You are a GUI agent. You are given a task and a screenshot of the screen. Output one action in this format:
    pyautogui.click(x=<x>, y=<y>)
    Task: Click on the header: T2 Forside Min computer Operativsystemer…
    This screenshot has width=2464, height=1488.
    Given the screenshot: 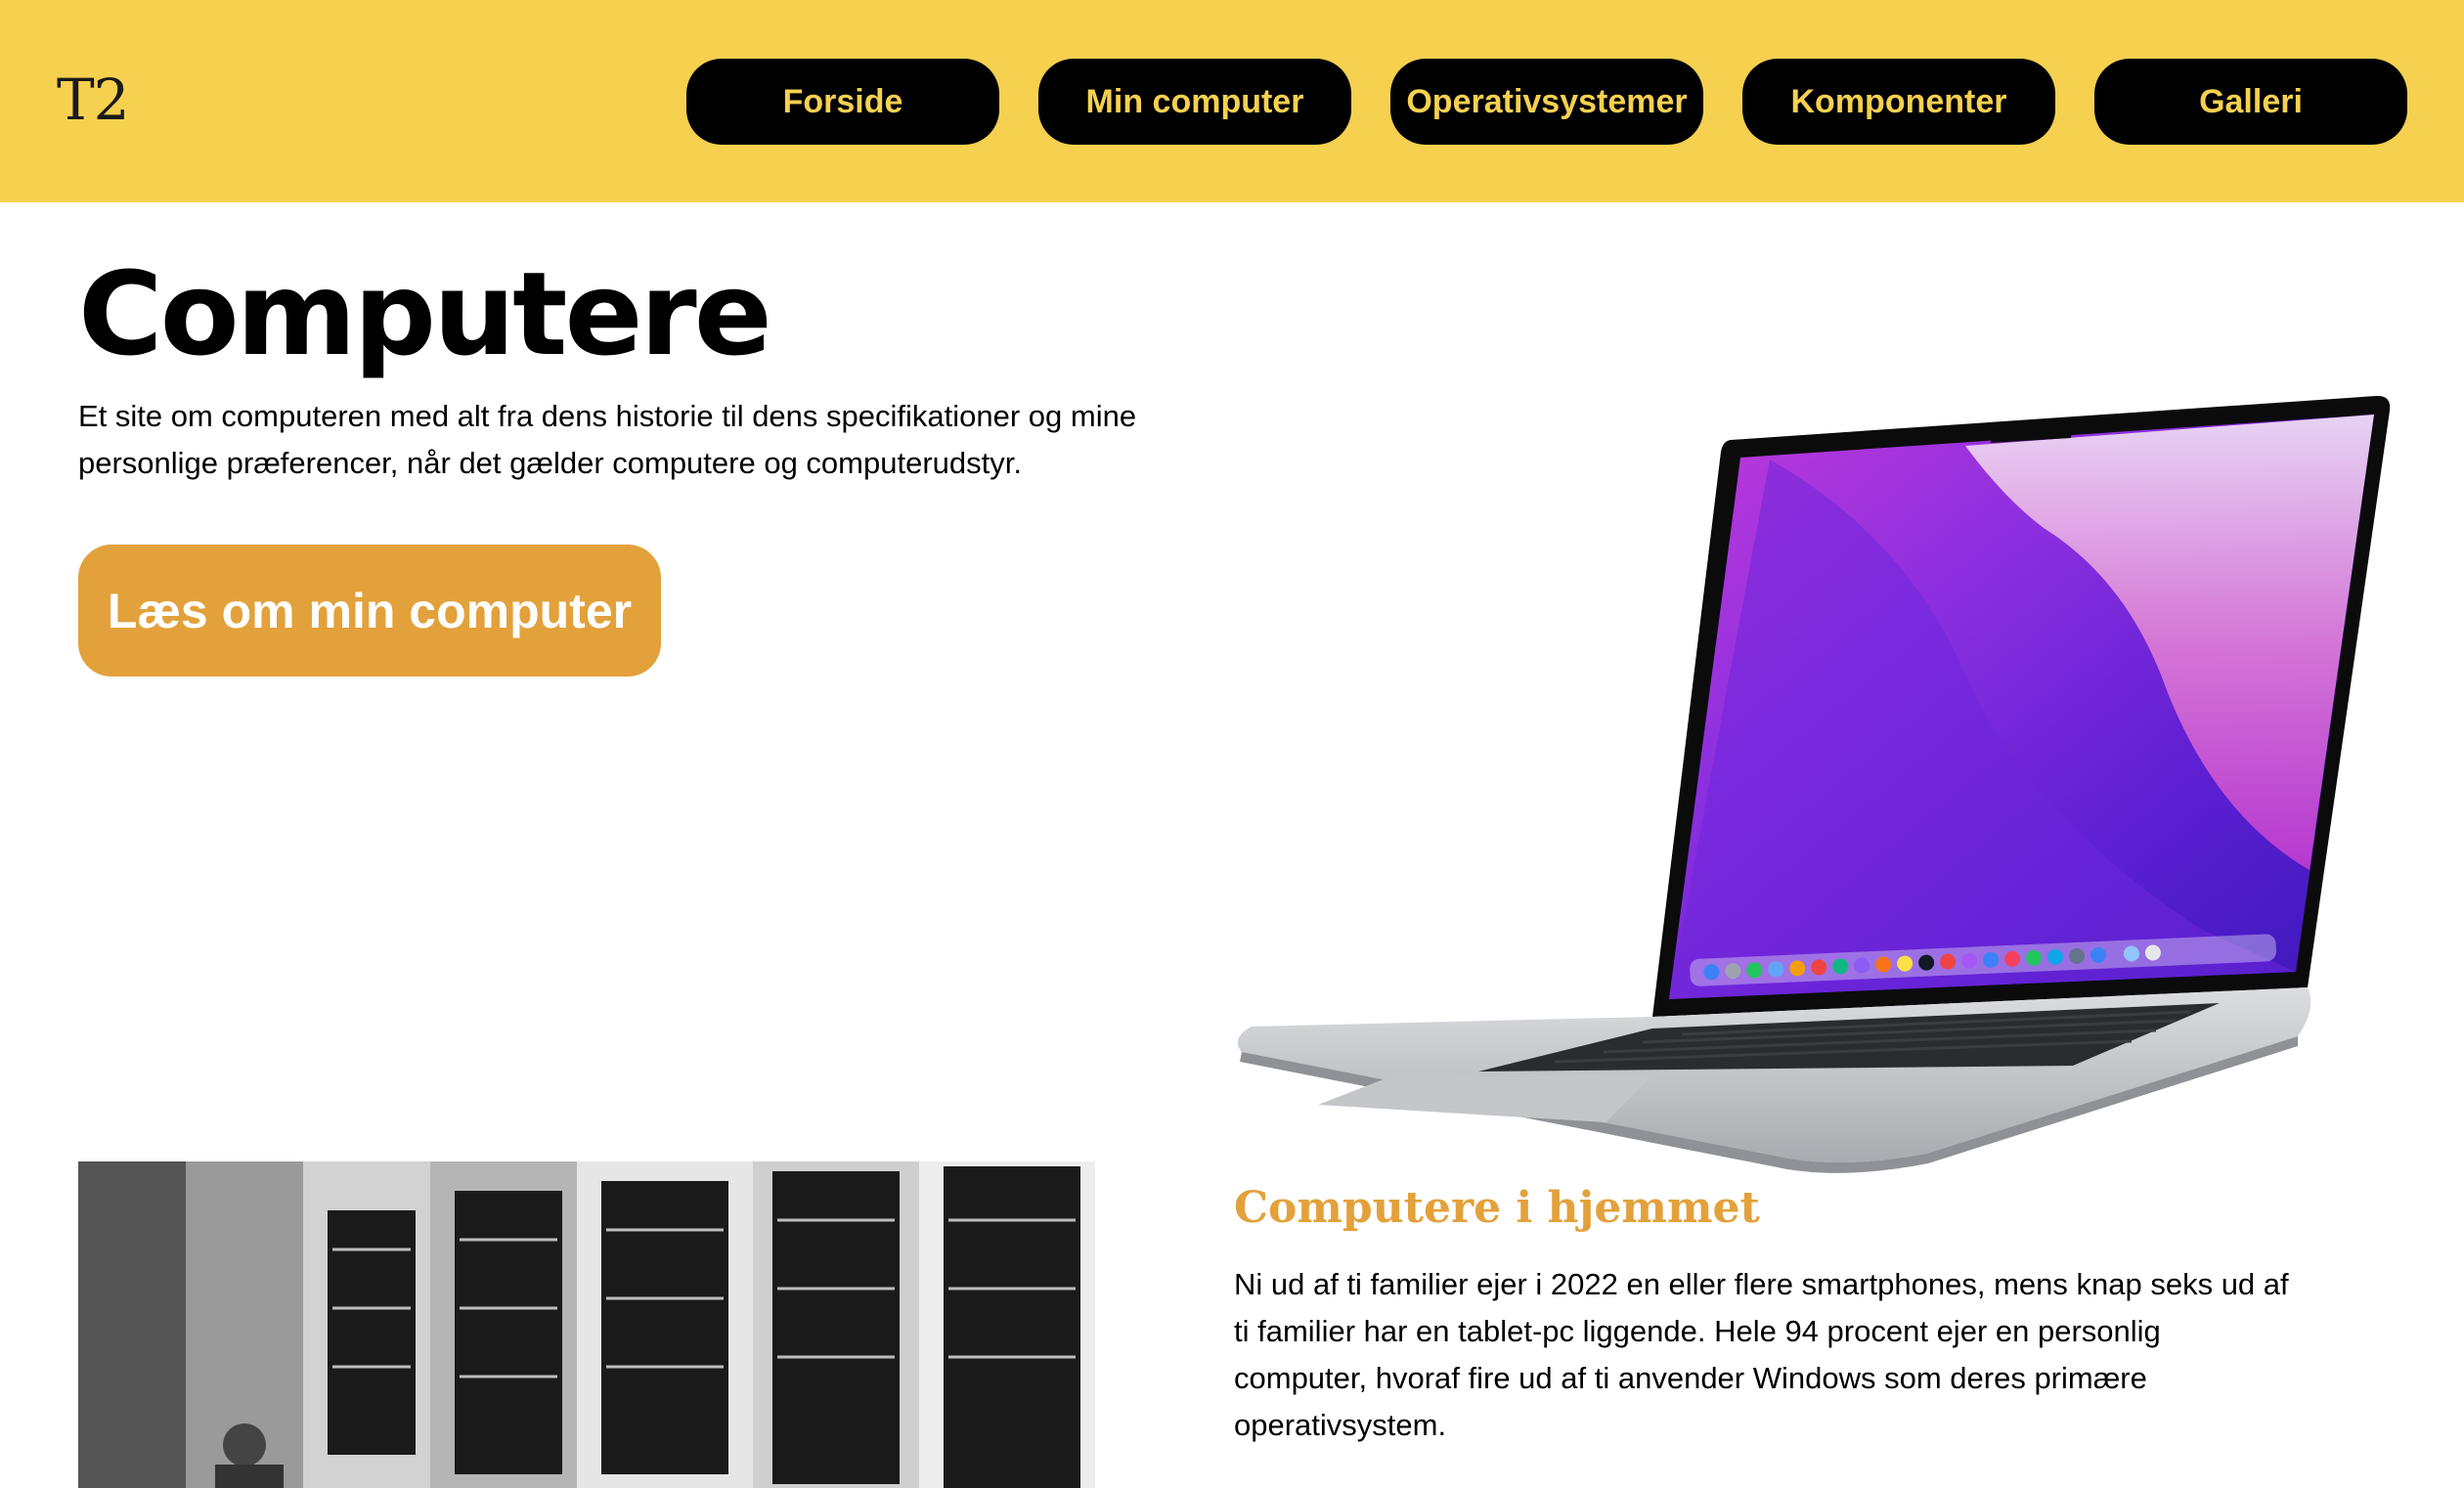 What is the action you would take?
    pyautogui.click(x=1232, y=101)
    